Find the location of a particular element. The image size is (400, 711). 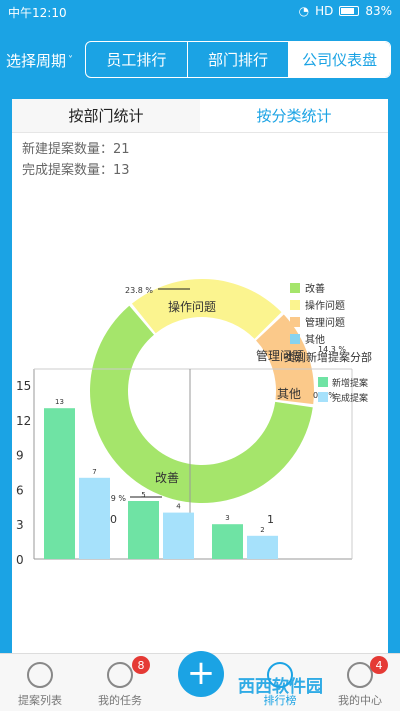

bar-value-label: 13 is located at coordinates (59, 402).